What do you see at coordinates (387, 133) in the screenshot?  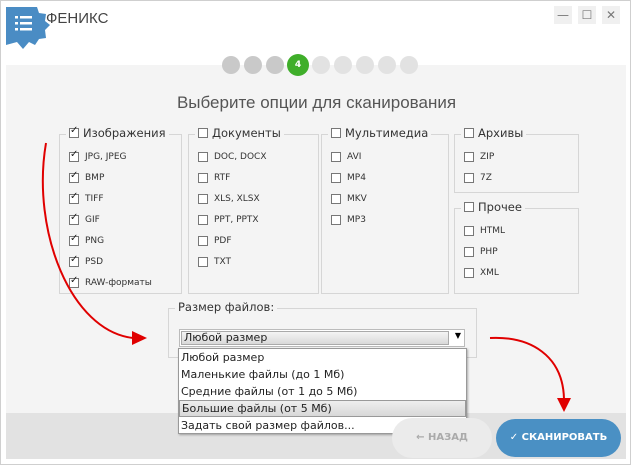 I see `group-label: Мультимедиа` at bounding box center [387, 133].